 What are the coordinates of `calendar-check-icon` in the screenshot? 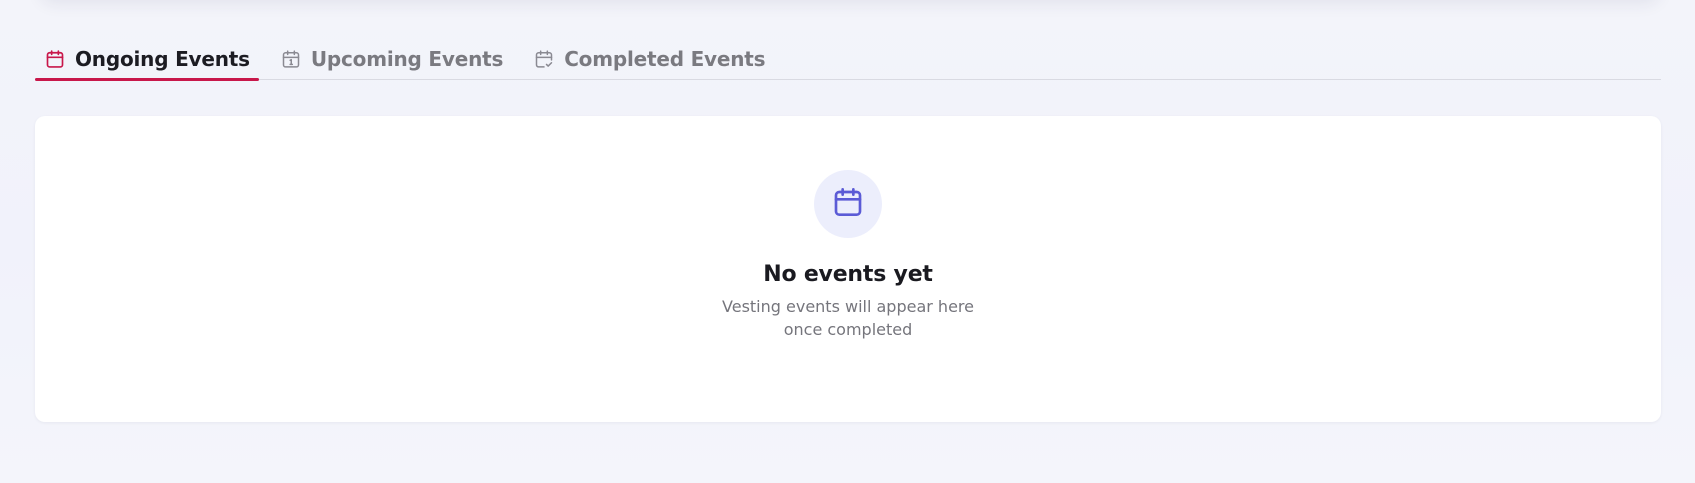 It's located at (544, 59).